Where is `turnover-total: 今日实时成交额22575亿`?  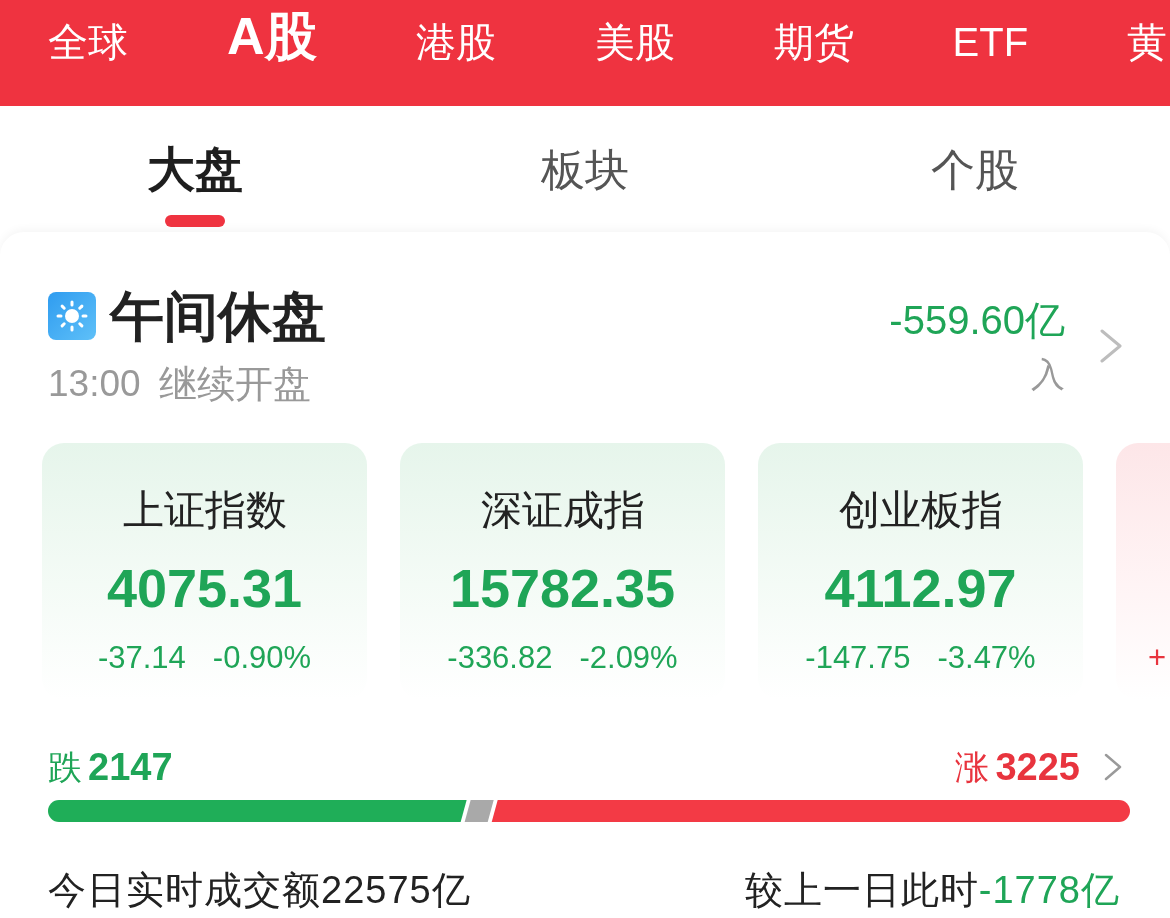
turnover-total: 今日实时成交额22575亿 is located at coordinates (259, 890).